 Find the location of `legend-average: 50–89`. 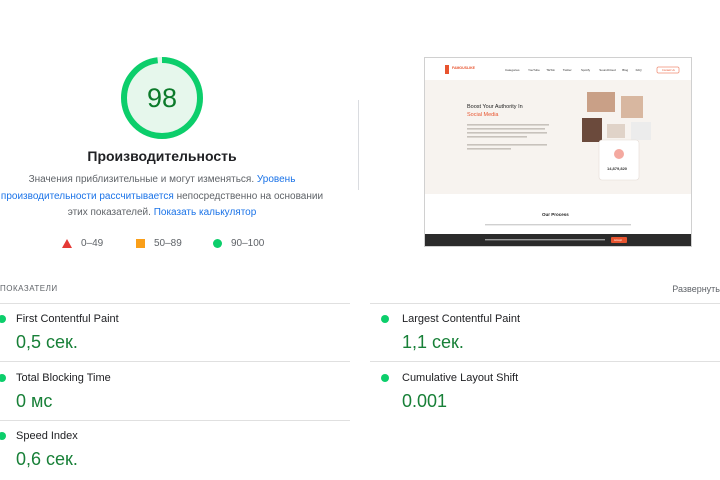

legend-average: 50–89 is located at coordinates (159, 243).